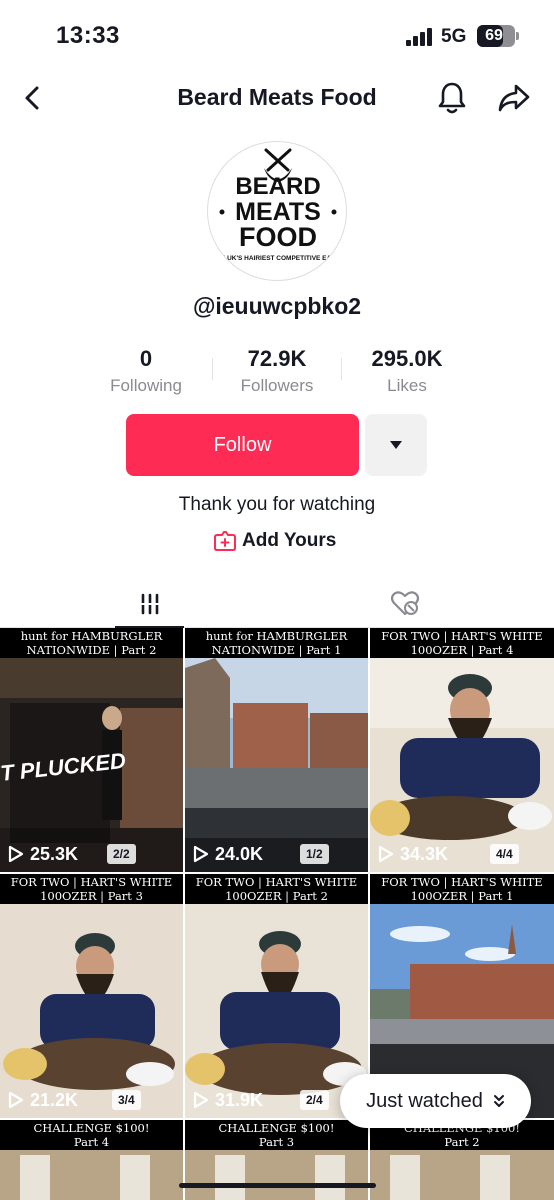 The image size is (554, 1200). What do you see at coordinates (276, 1135) in the screenshot?
I see `video-header: CHALLENGE $100! Part 3` at bounding box center [276, 1135].